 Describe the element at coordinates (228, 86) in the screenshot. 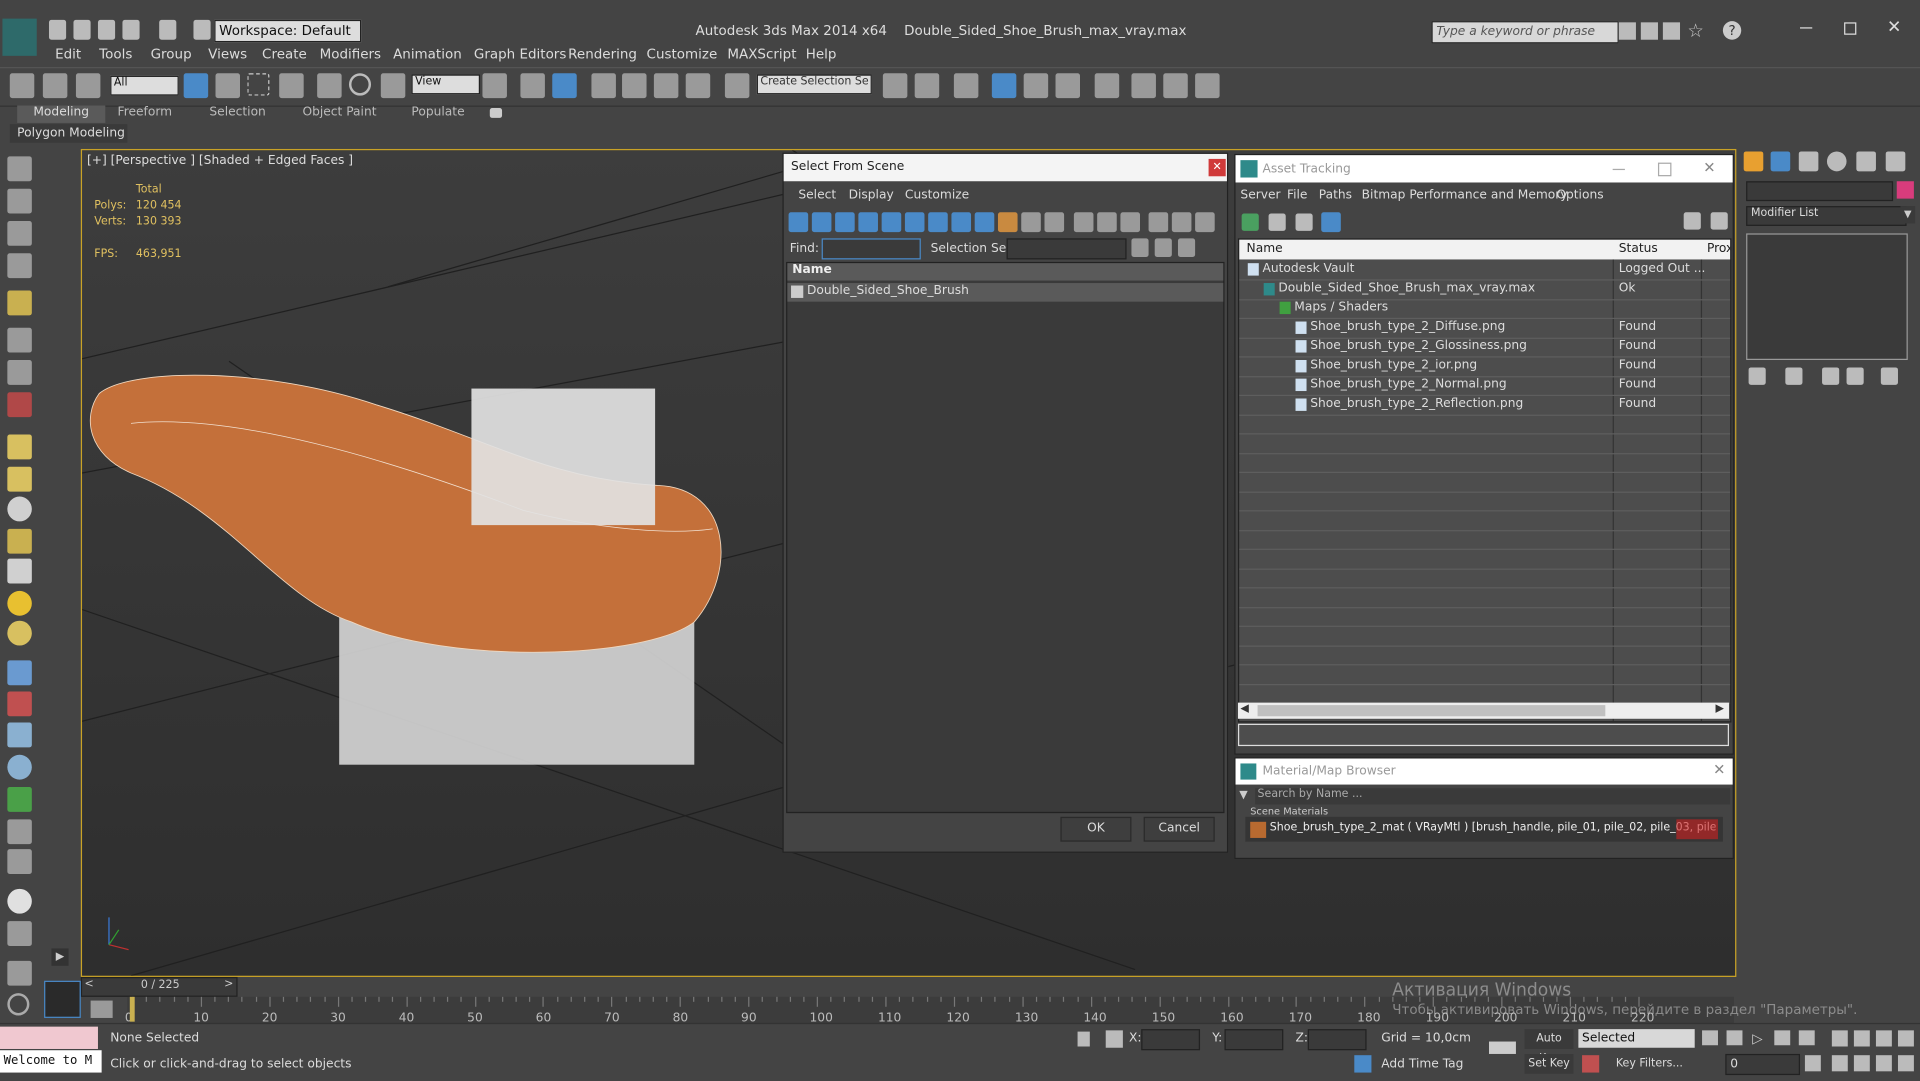

I see `select-by-name-icon` at that location.